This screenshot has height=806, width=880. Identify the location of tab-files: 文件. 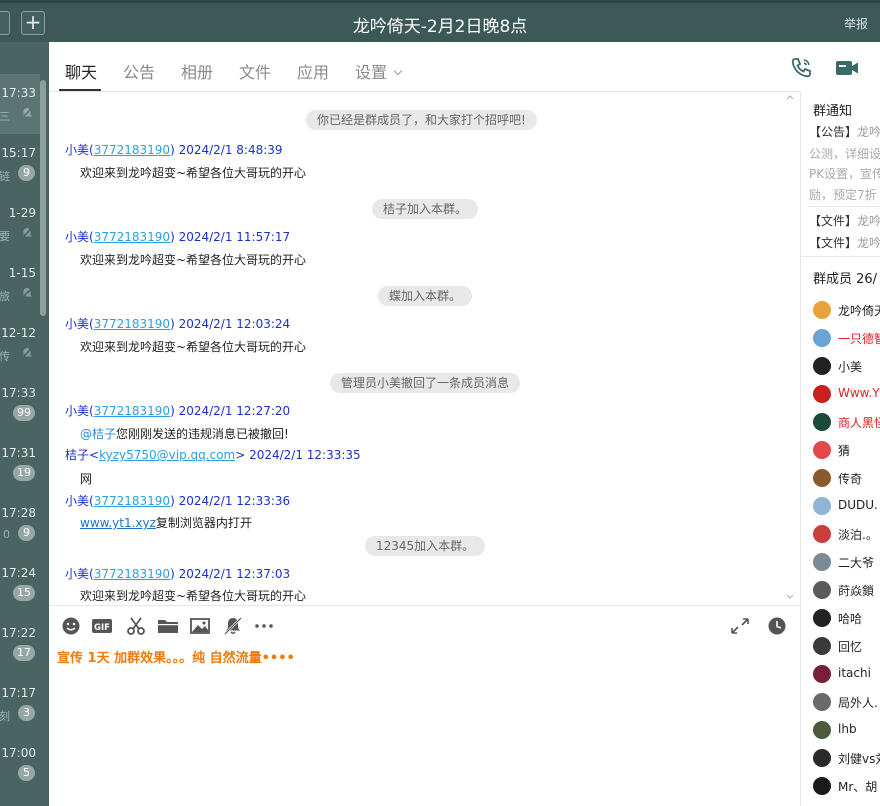
(255, 71).